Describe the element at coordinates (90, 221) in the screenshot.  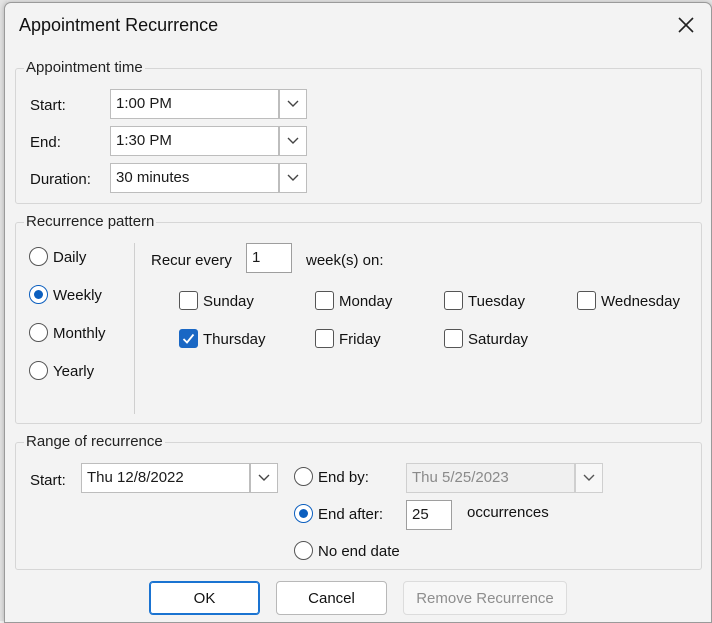
I see `recurrence-pattern-legend: Recurrence pattern` at that location.